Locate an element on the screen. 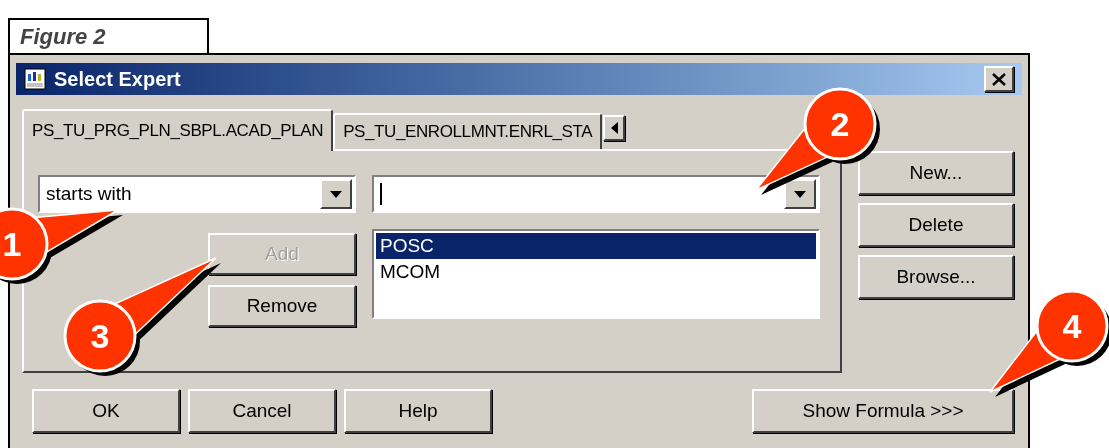 The width and height of the screenshot is (1109, 448). dialog-button: Cancel is located at coordinates (262, 411).